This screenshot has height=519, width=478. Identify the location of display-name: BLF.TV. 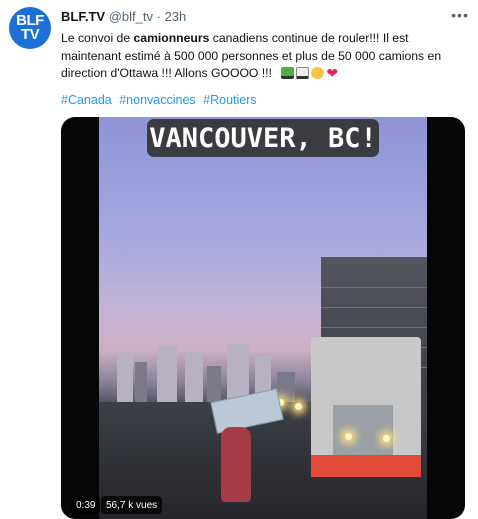
(83, 16).